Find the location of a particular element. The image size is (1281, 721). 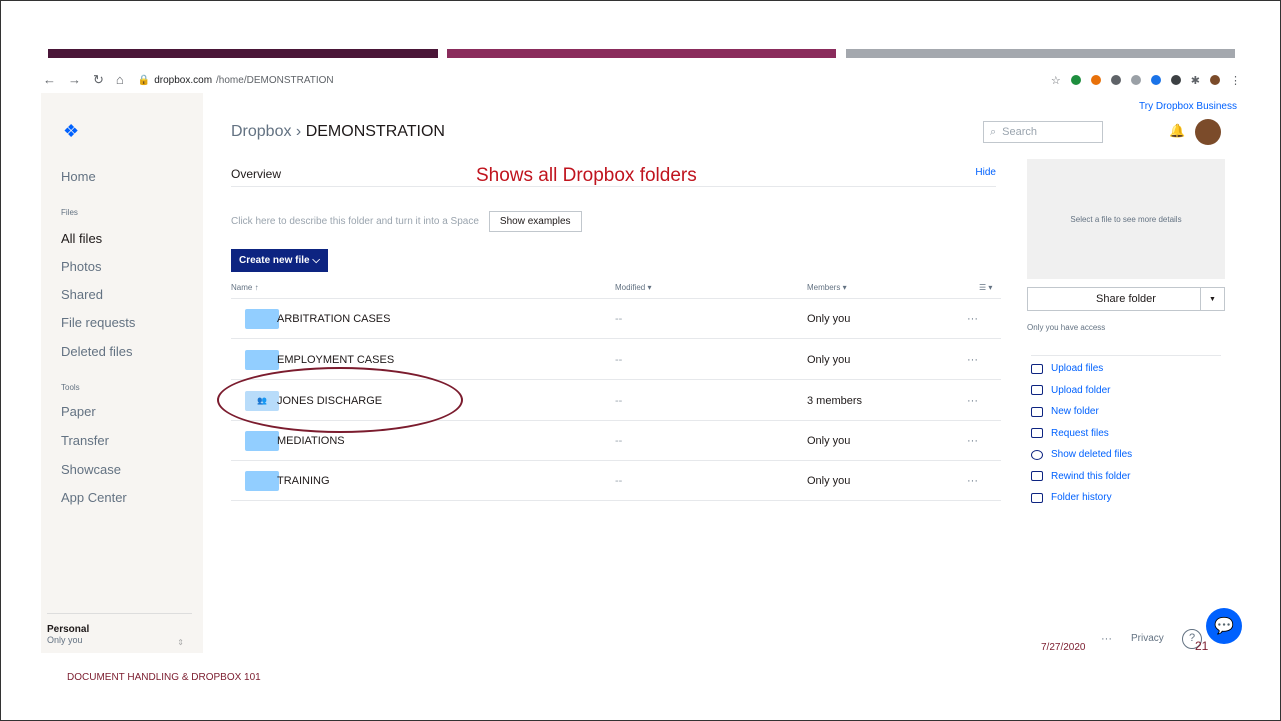

column-modified: Modified ▾ is located at coordinates (633, 287).